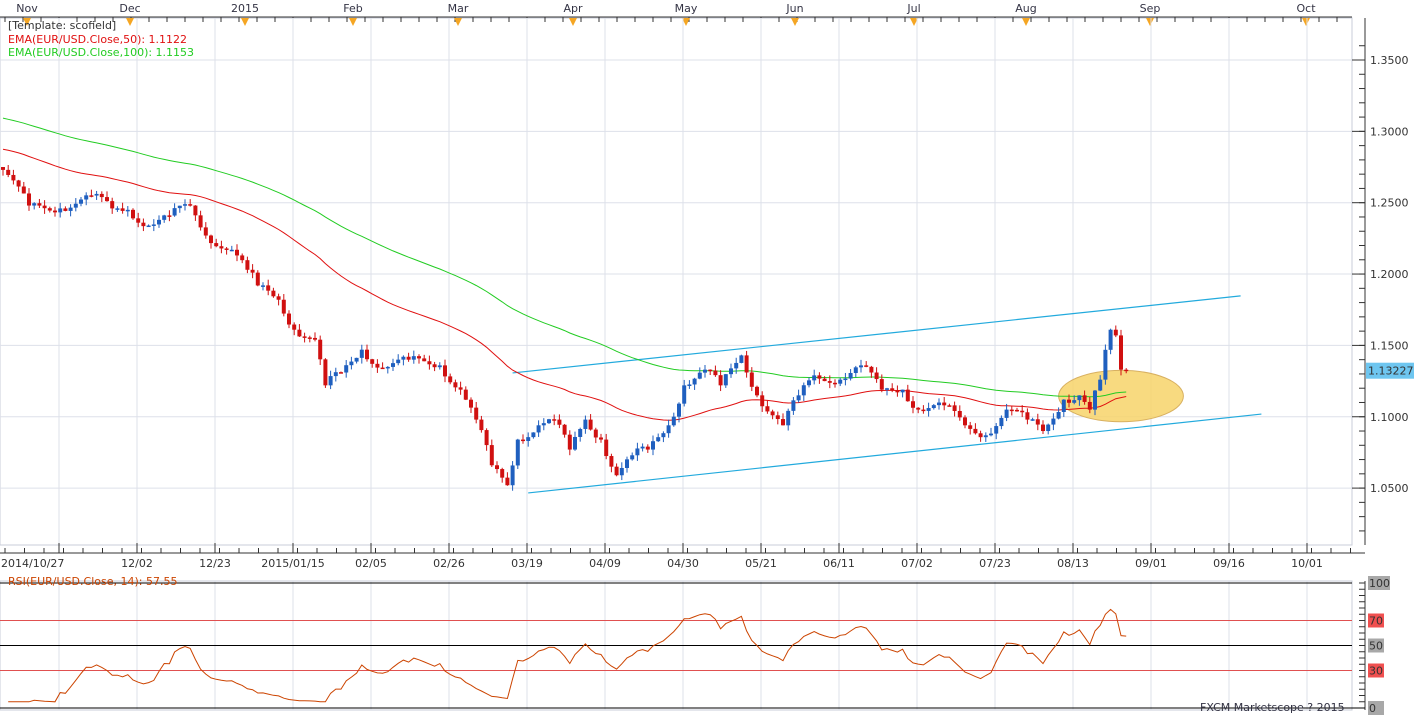  Describe the element at coordinates (913, 8) in the screenshot. I see `month-label: Jul` at that location.